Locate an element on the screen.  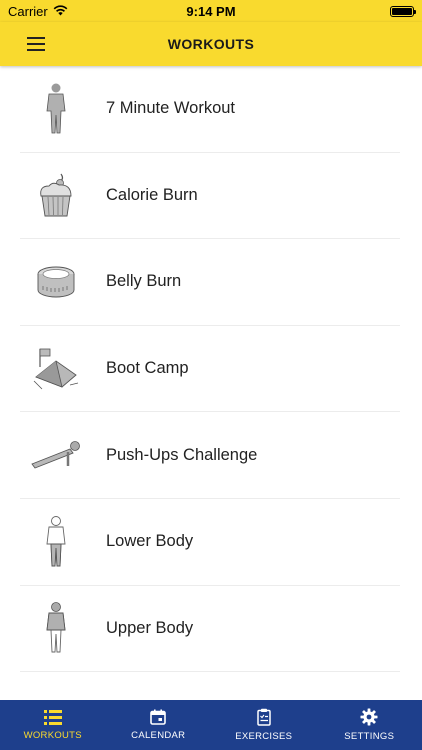
hamburger-icon is located at coordinates (36, 44).